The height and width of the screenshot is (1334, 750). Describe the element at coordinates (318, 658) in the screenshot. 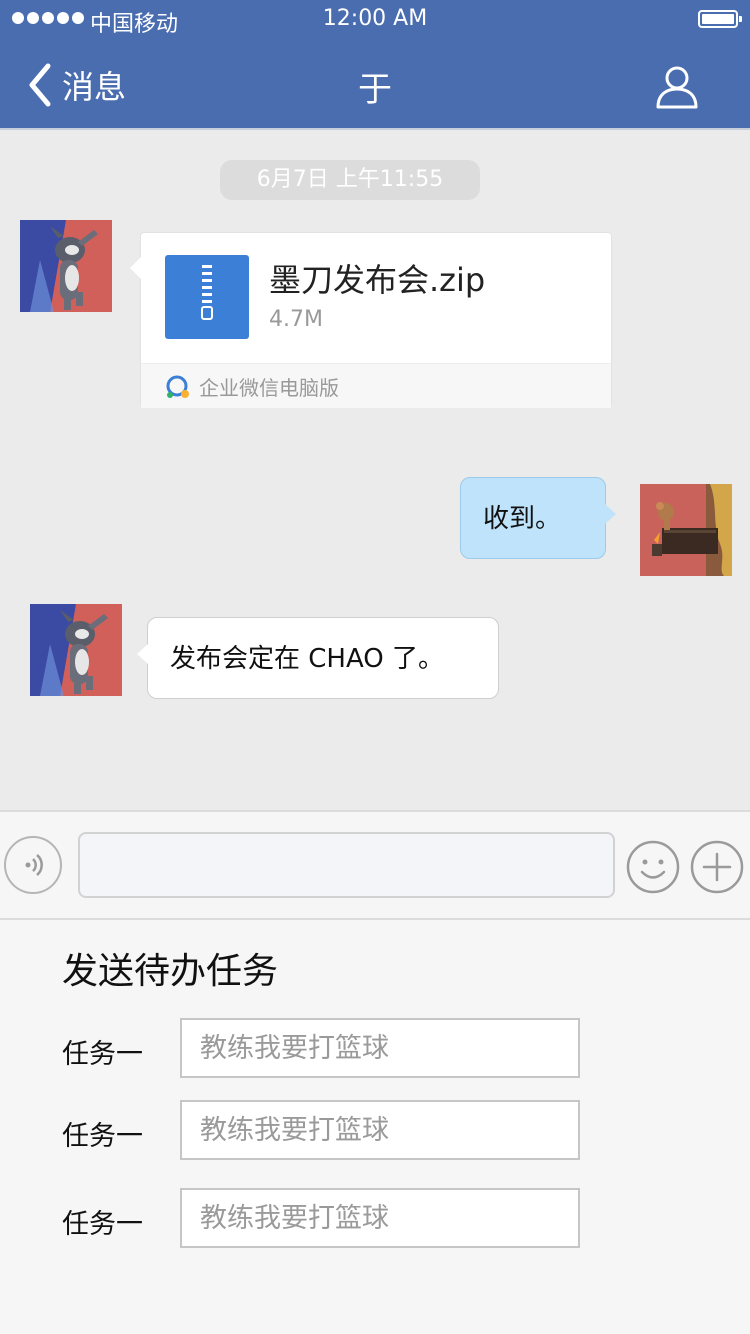

I see `incoming-message-bubble: 发布会定在 CHAO 了。` at that location.